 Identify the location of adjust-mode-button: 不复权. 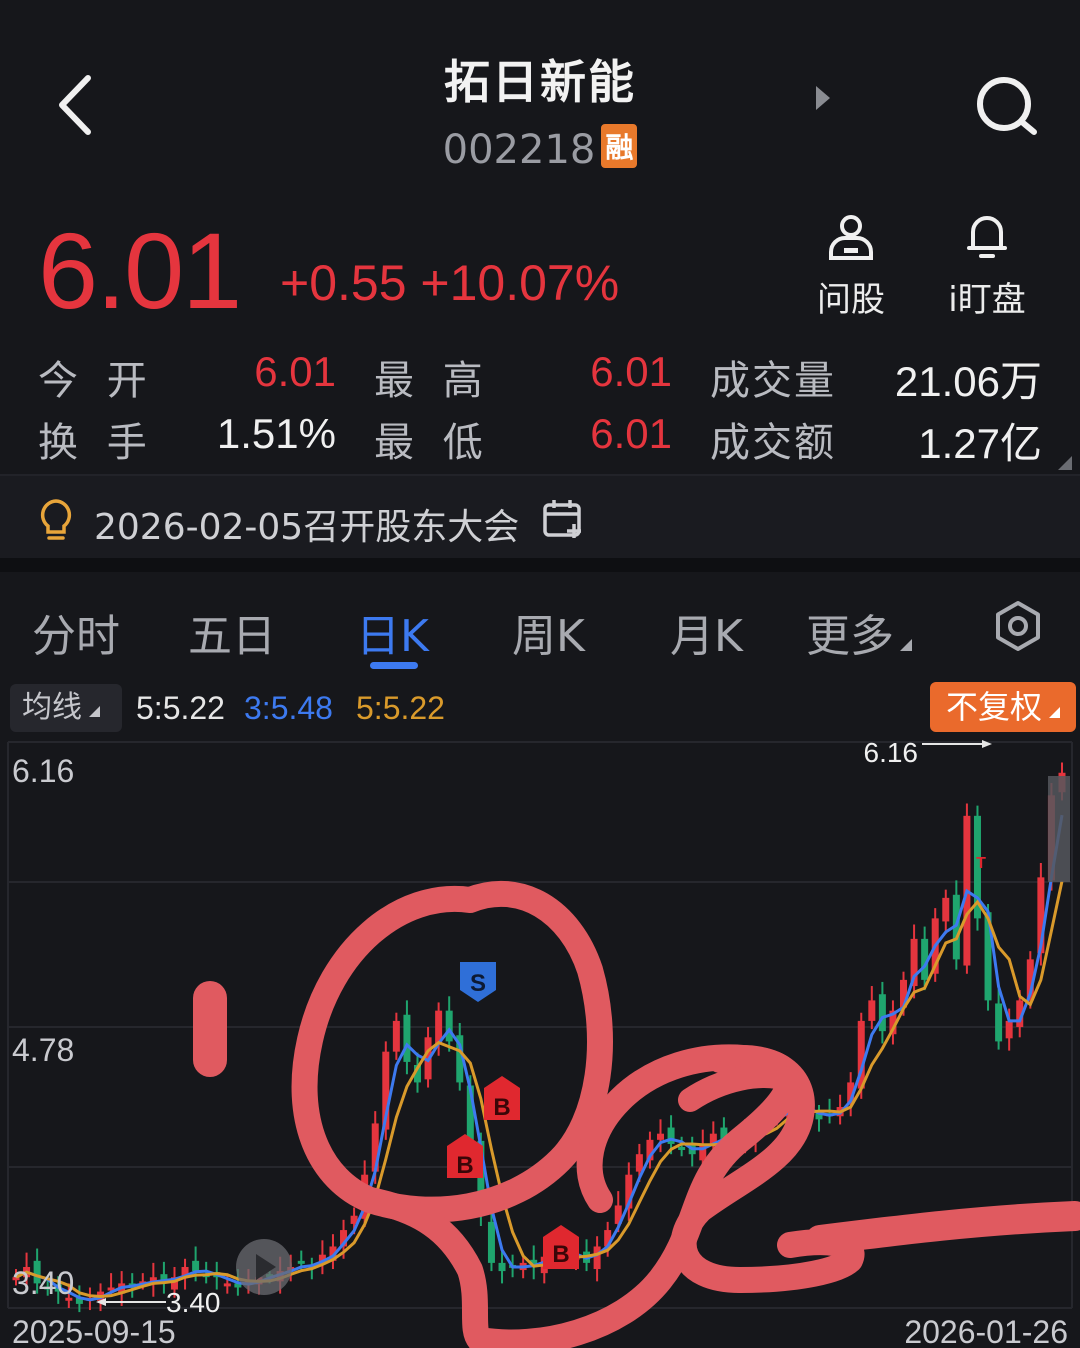
(1003, 707).